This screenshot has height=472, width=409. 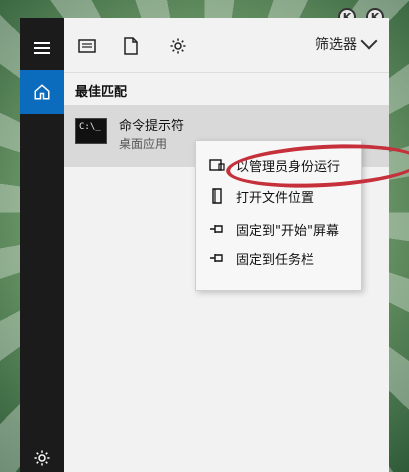 I want to click on filter-dropdown: 筛选器, so click(x=346, y=43).